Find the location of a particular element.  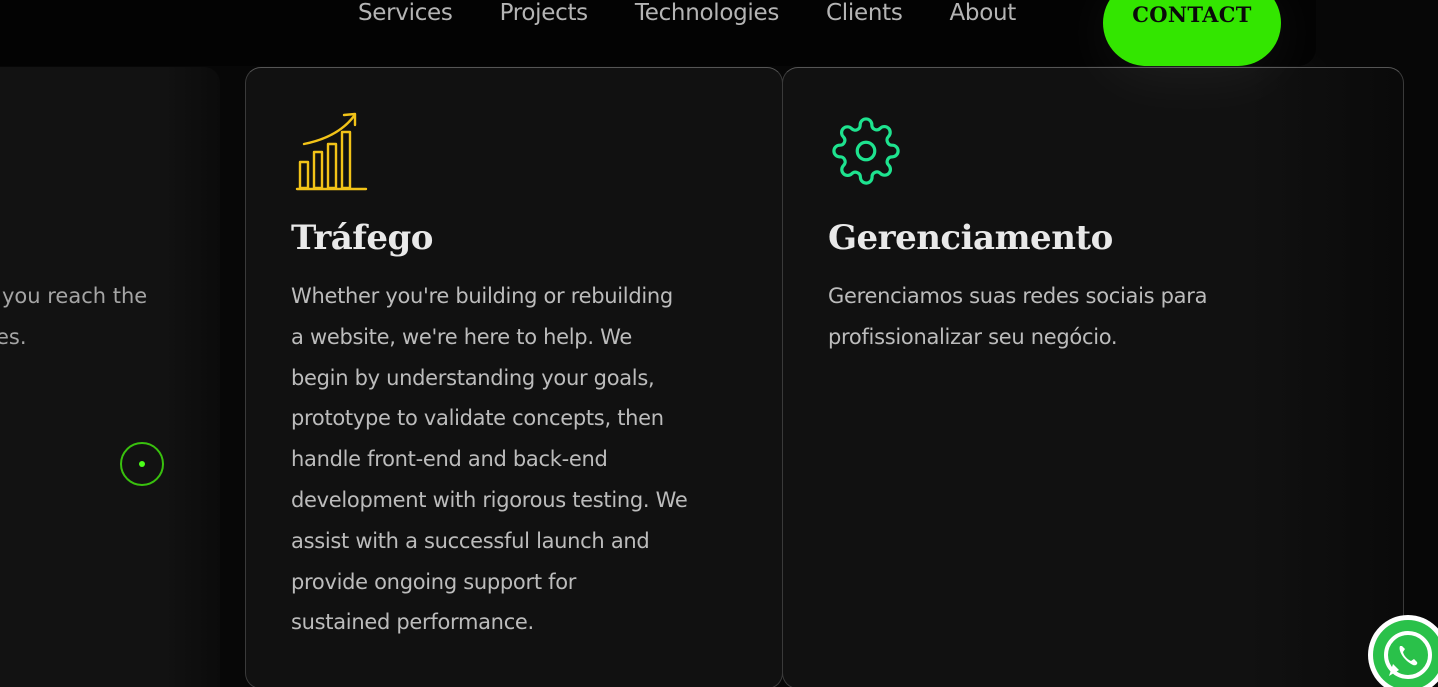

desc-line: assist with a successful launch and is located at coordinates (470, 540).